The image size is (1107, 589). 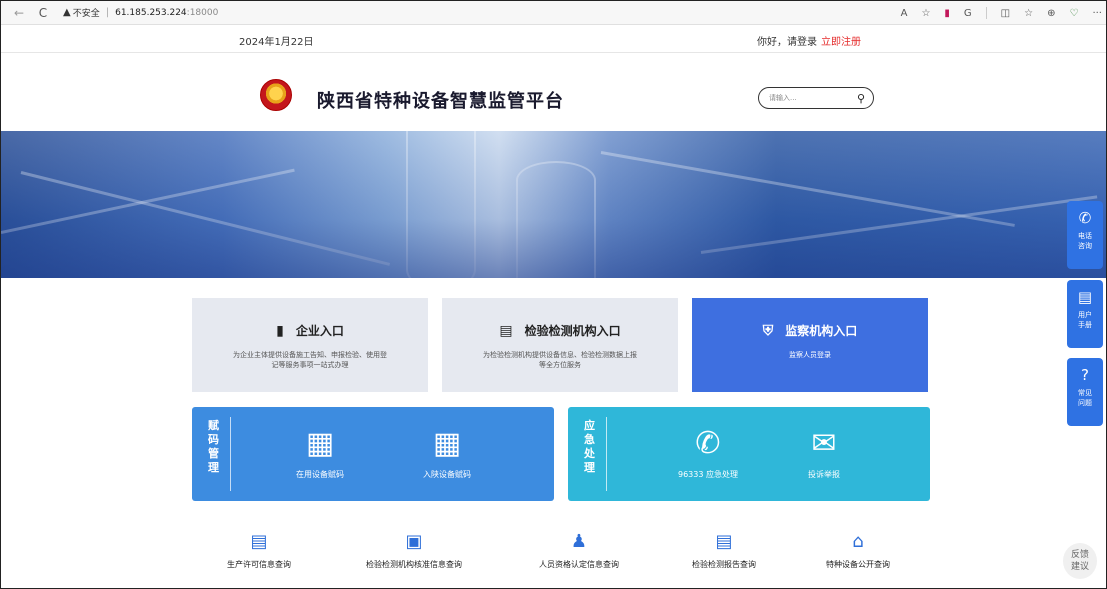 I want to click on register-link: 立即注册, so click(x=841, y=42).